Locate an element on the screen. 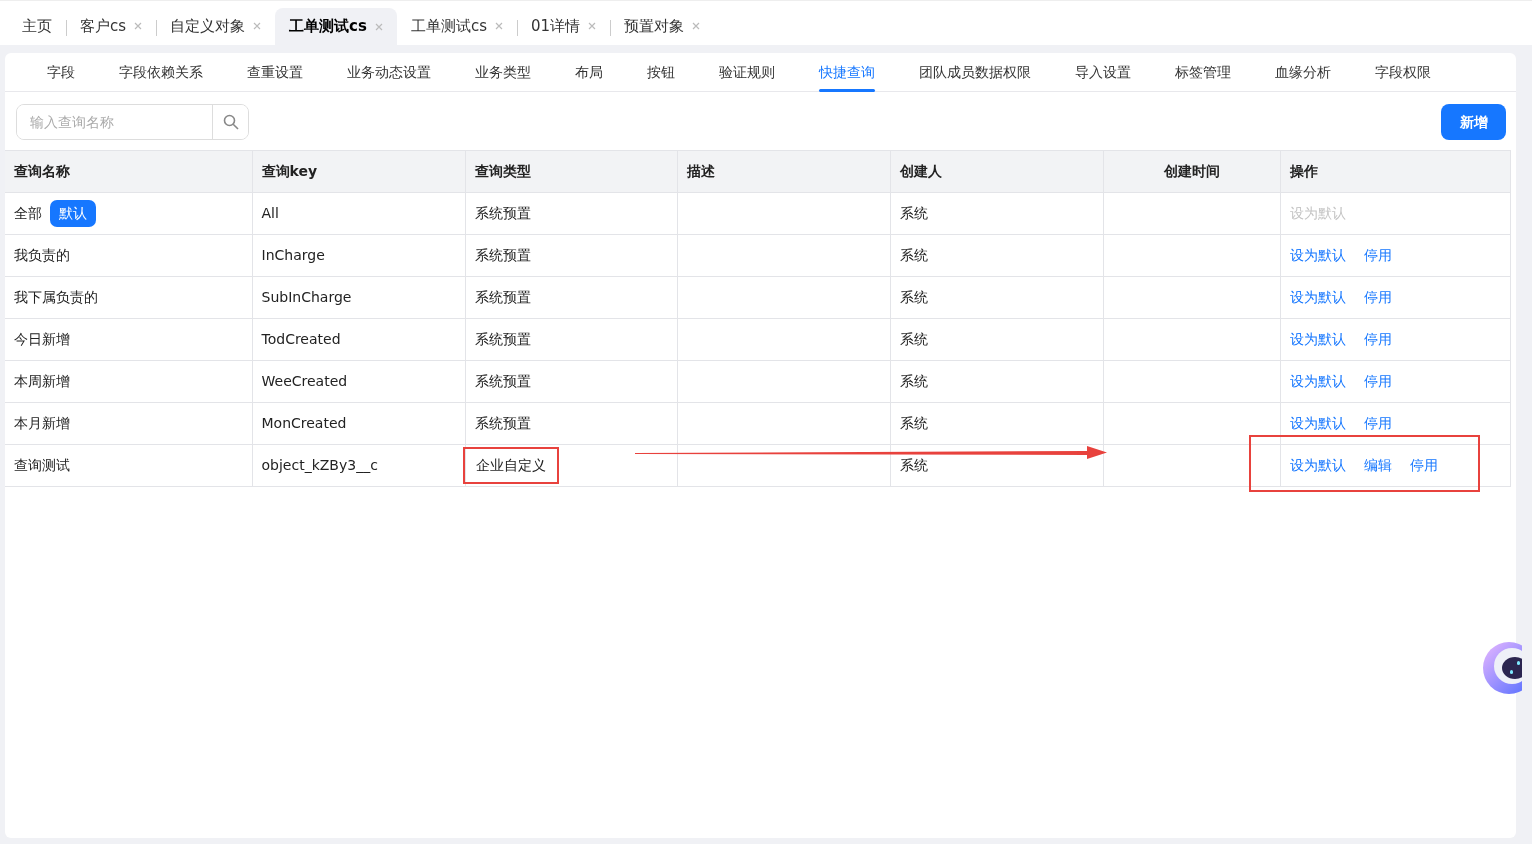 This screenshot has width=1532, height=844. query-name: 全部 is located at coordinates (28, 213).